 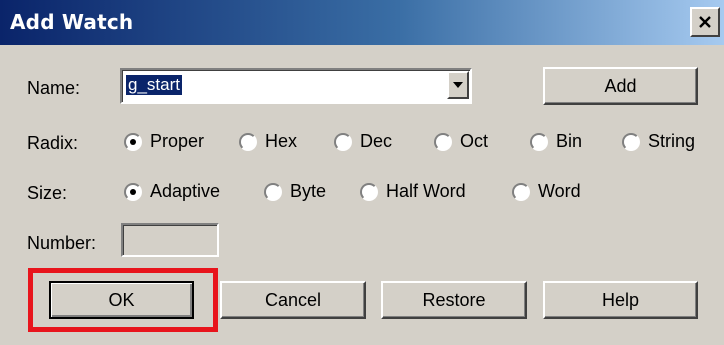 I want to click on size-option-label: Half Word, so click(x=426, y=191).